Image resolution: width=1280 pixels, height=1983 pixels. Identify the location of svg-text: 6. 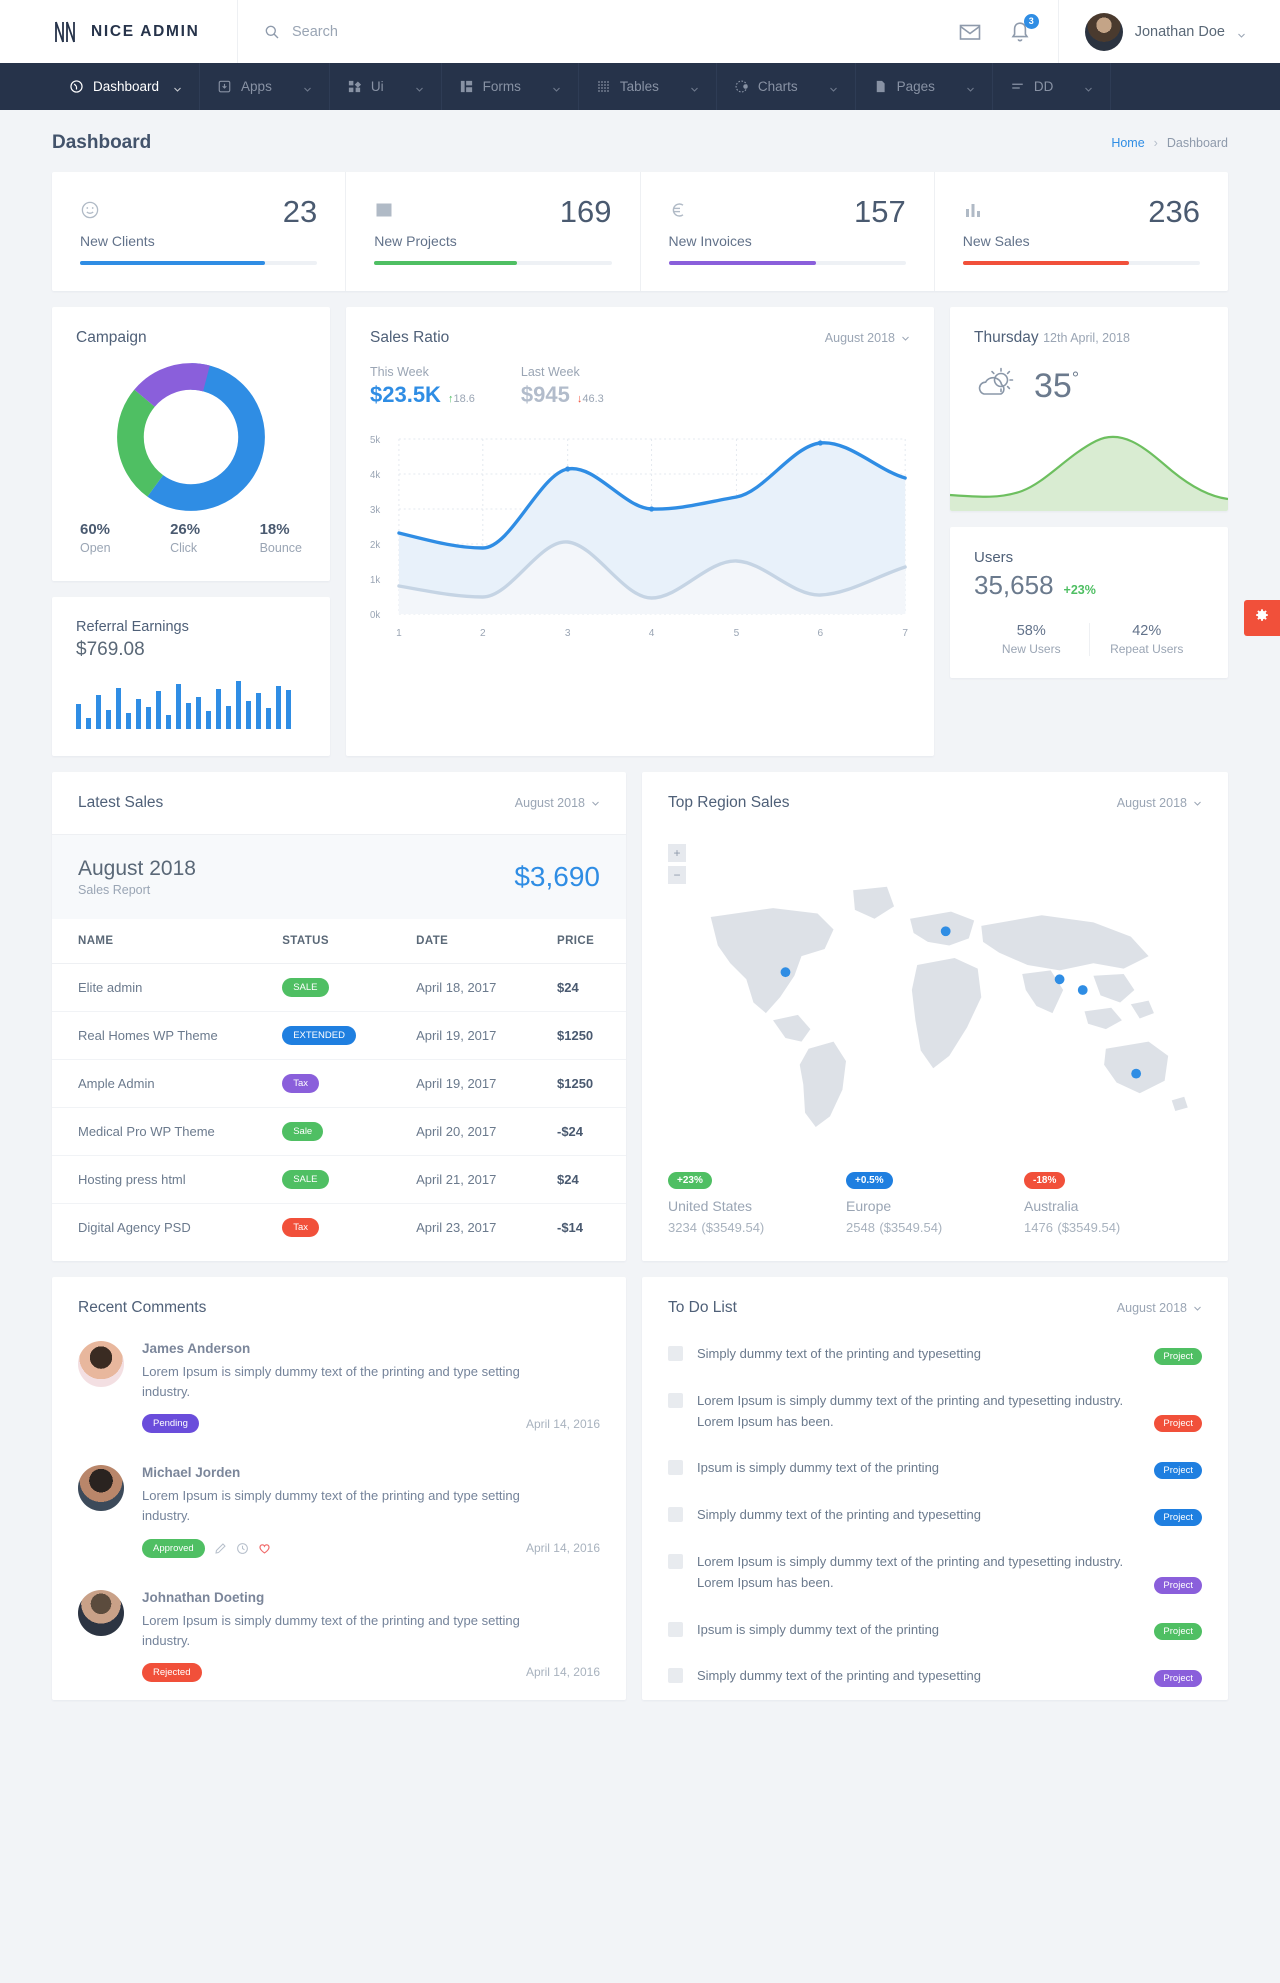
(821, 633).